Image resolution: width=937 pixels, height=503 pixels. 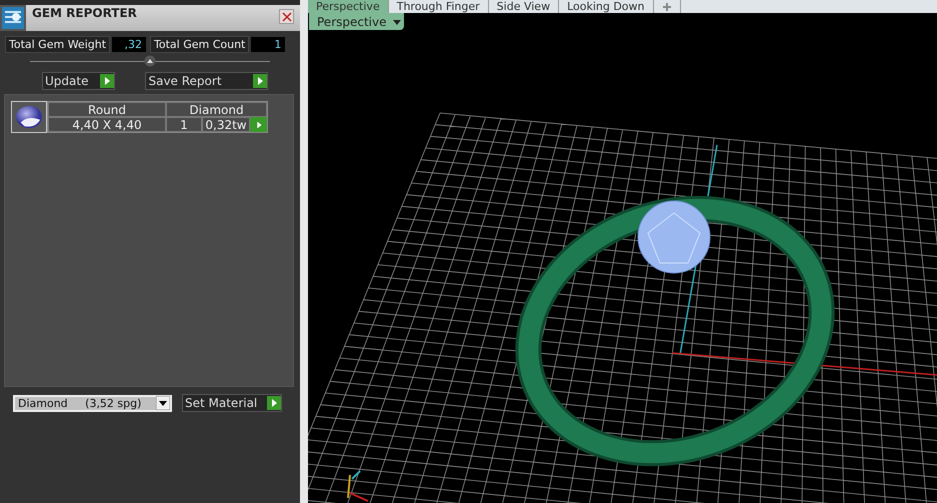 What do you see at coordinates (57, 44) in the screenshot?
I see `total-weight-label: Total Gem Weight` at bounding box center [57, 44].